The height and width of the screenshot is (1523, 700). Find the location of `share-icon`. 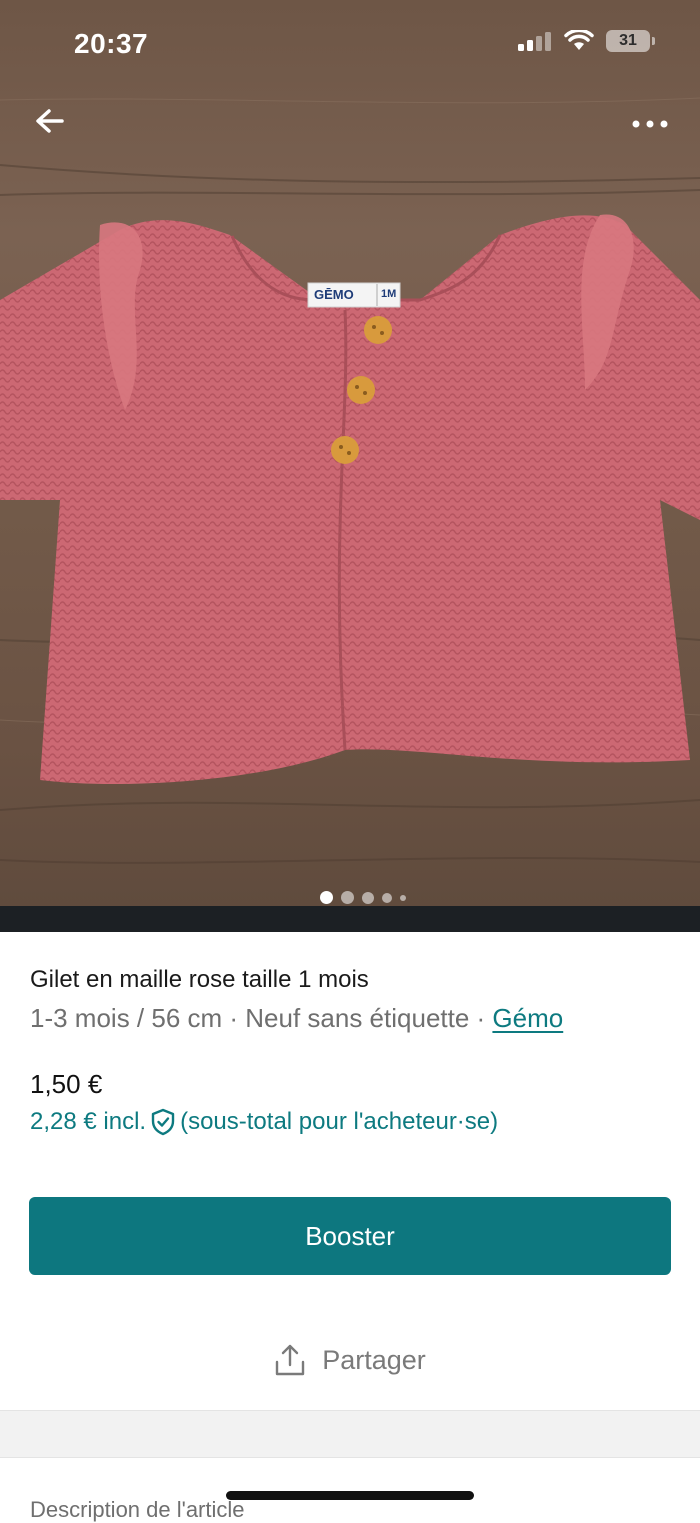

share-icon is located at coordinates (290, 1360).